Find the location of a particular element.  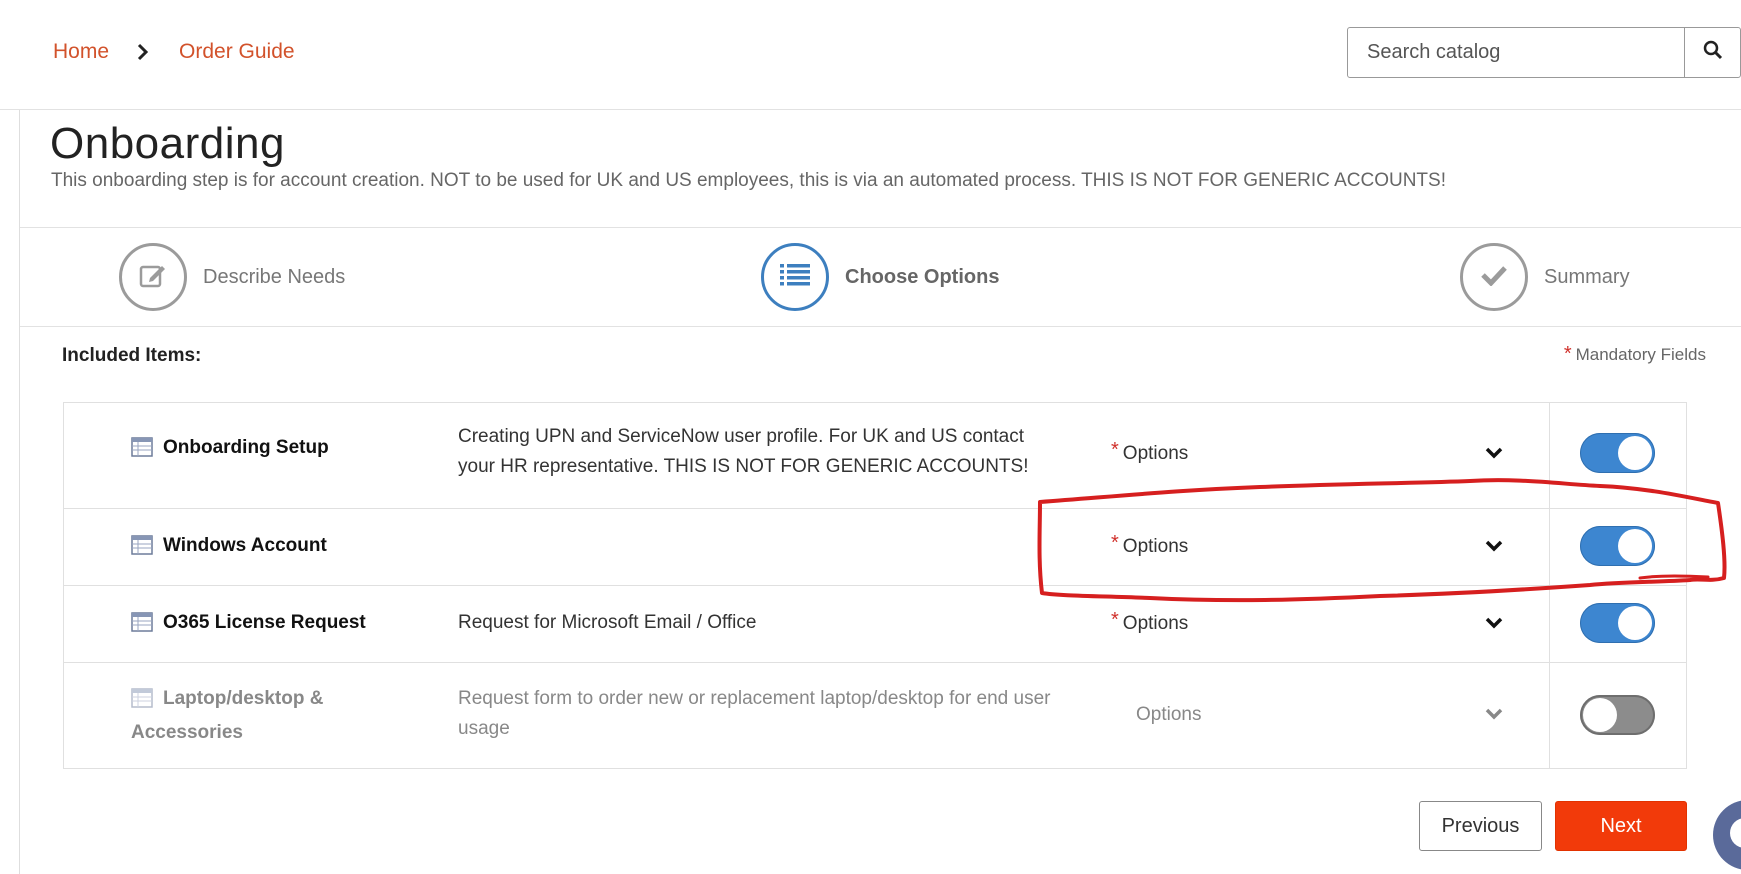

step-label: Describe Needs is located at coordinates (274, 276).